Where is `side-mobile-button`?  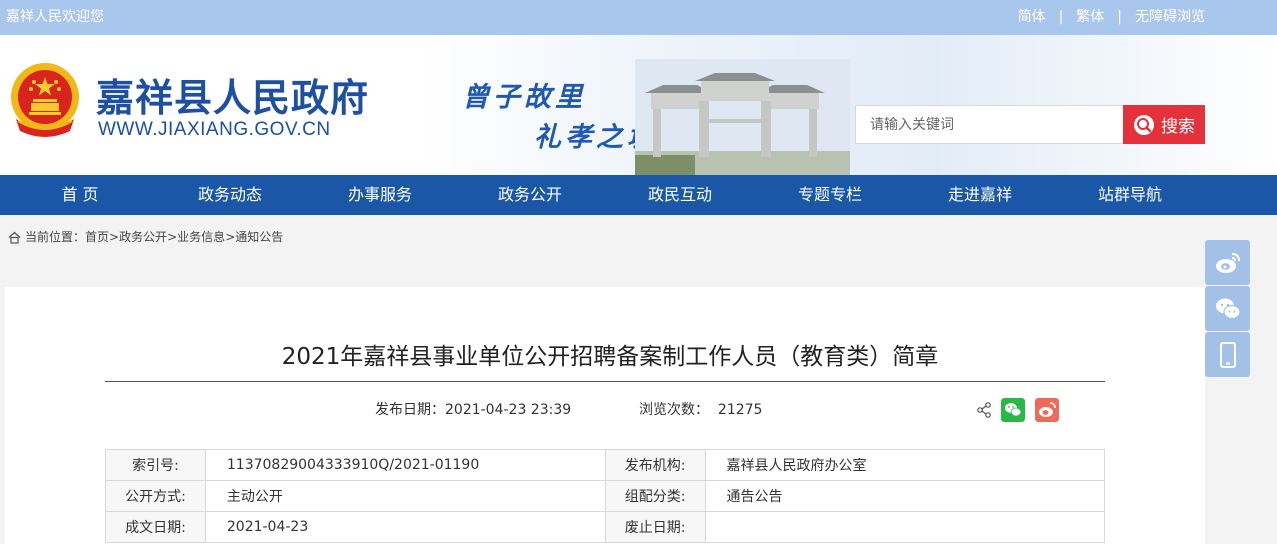
side-mobile-button is located at coordinates (1227, 354).